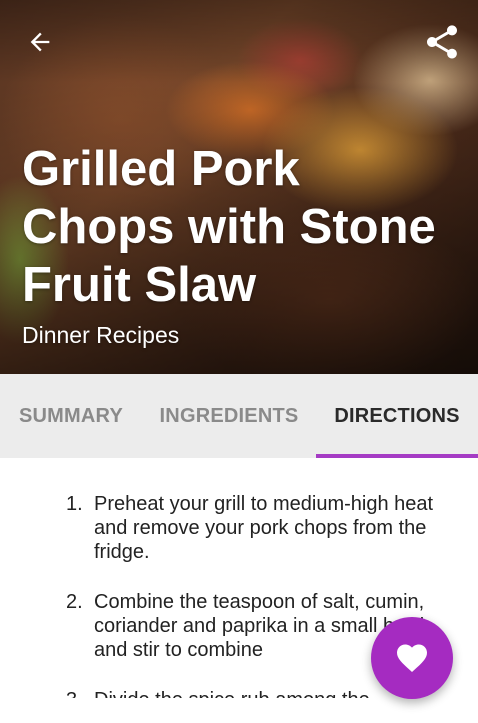  I want to click on tab-summary: SUMMARY, so click(71, 416).